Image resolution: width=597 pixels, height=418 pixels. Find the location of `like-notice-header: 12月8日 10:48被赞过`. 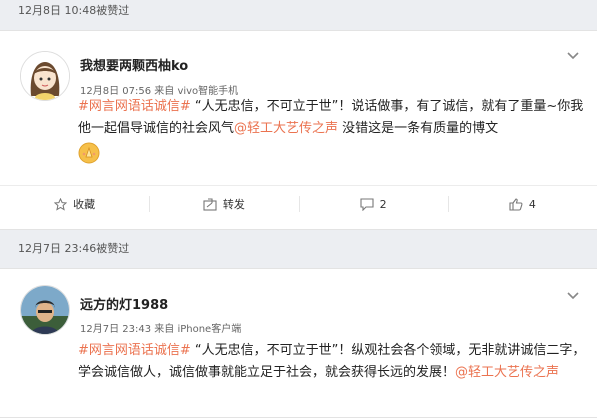

like-notice-header: 12月8日 10:48被赞过 is located at coordinates (298, 15).